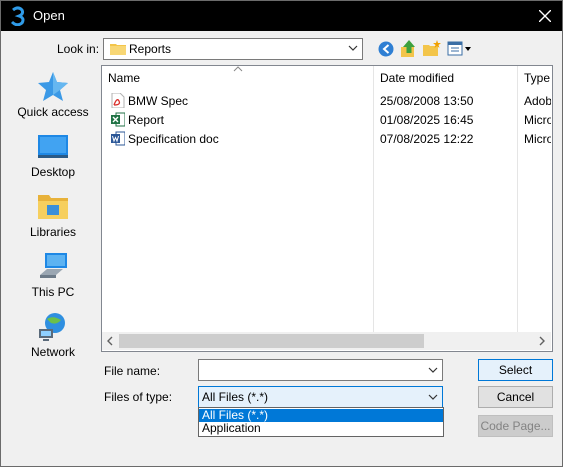  Describe the element at coordinates (427, 101) in the screenshot. I see `file-date: 25/08/2008 13:50` at that location.